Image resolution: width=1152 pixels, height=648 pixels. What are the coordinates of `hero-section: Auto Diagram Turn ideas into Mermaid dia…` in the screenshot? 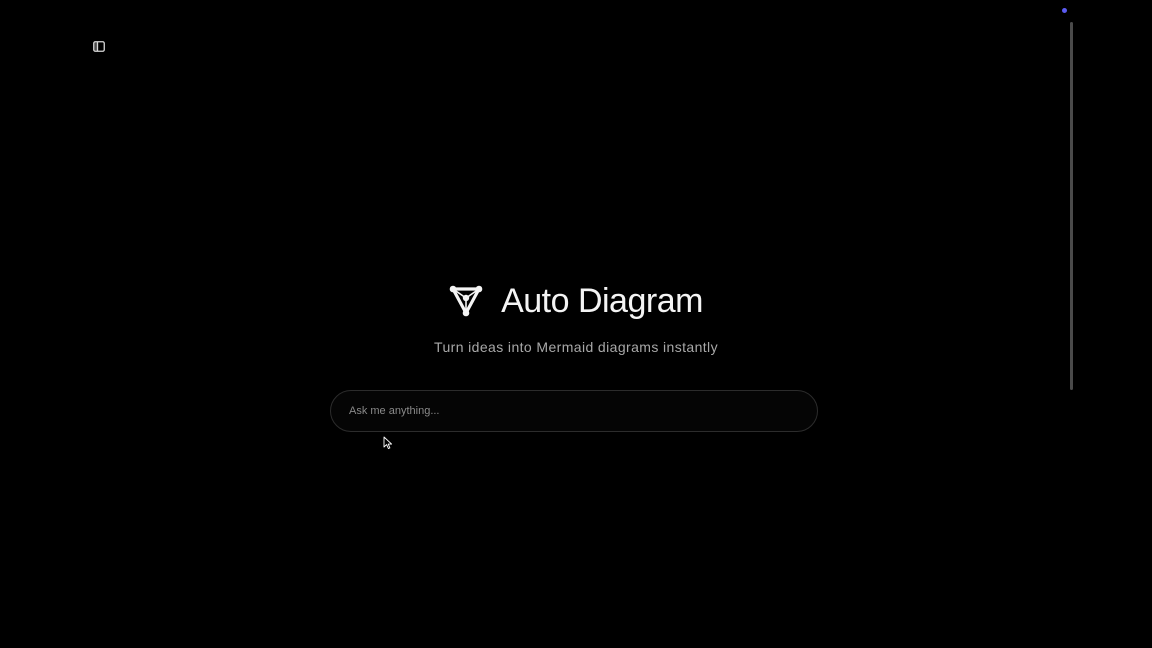 It's located at (576, 318).